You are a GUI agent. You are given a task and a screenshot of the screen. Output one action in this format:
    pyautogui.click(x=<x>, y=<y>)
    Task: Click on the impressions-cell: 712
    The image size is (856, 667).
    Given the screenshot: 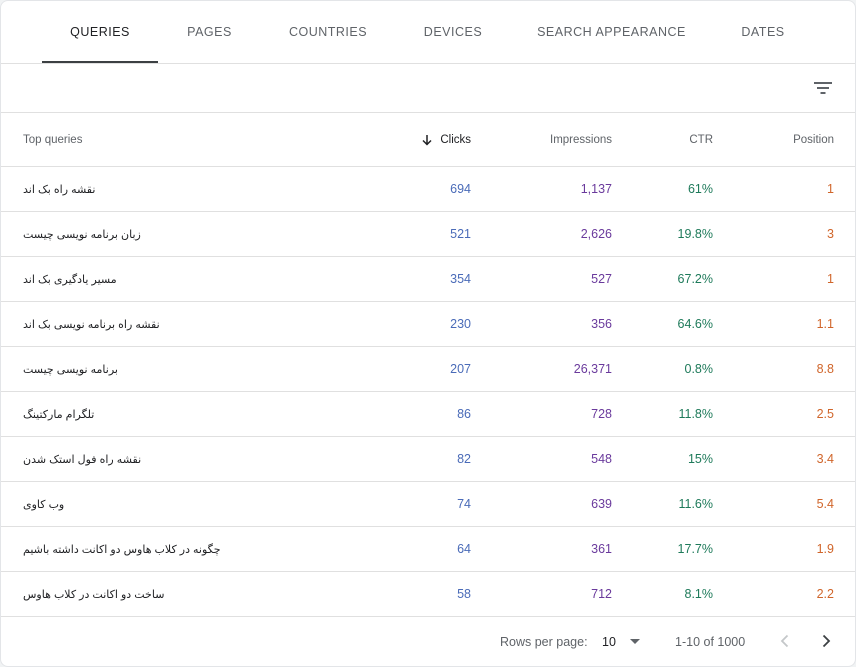 What is the action you would take?
    pyautogui.click(x=601, y=594)
    